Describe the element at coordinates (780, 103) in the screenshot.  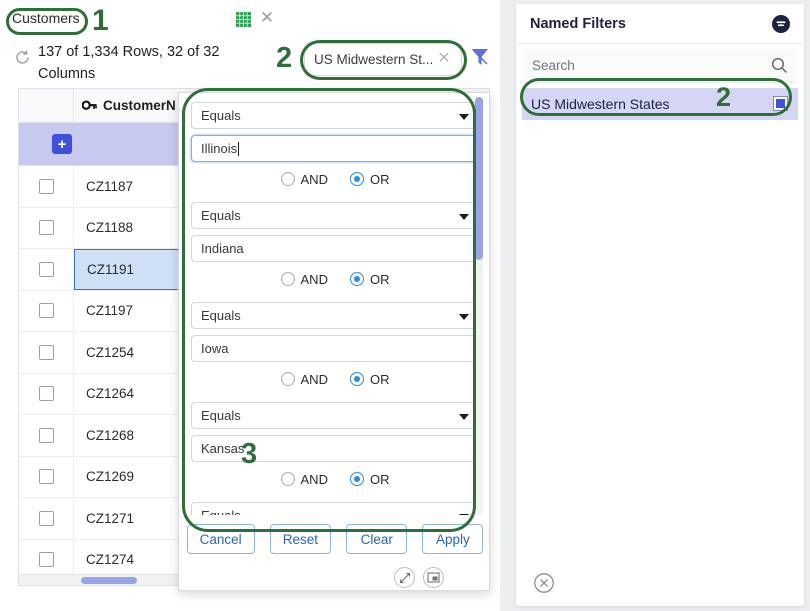
I see `named-filter-checkbox` at that location.